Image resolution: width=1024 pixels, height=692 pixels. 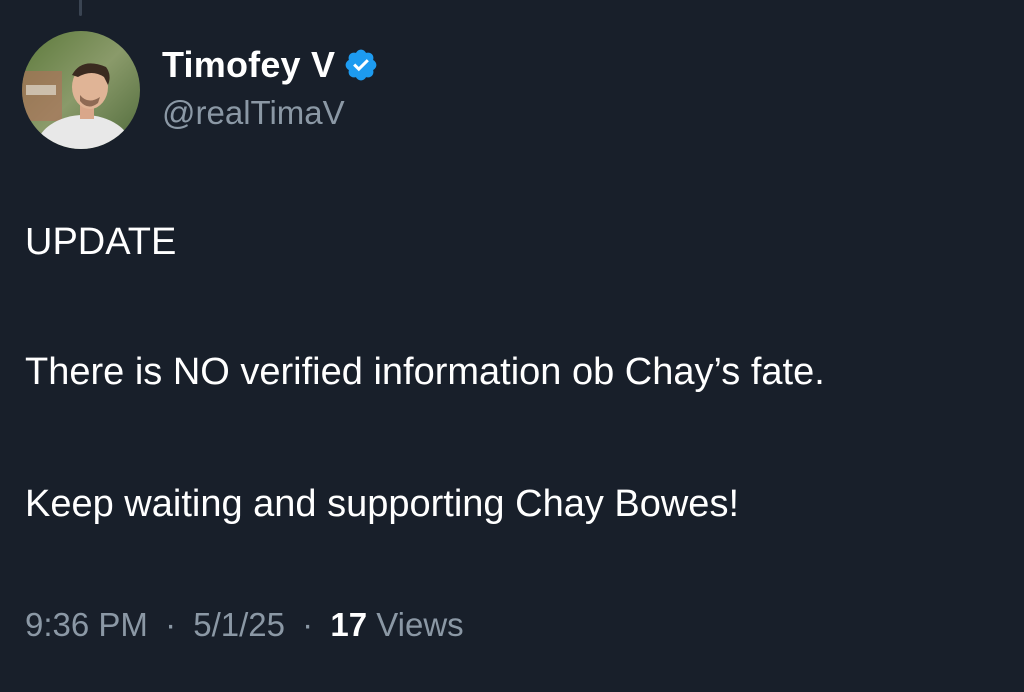 I want to click on user-handle: @realTimaV, so click(x=270, y=113).